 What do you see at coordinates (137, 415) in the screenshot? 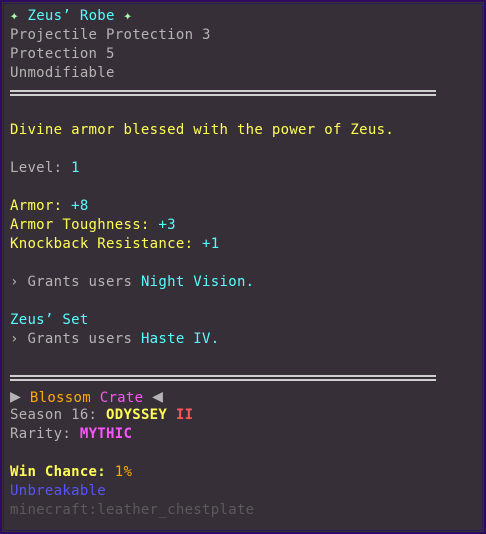
I see `season-name: ODYSSEY` at bounding box center [137, 415].